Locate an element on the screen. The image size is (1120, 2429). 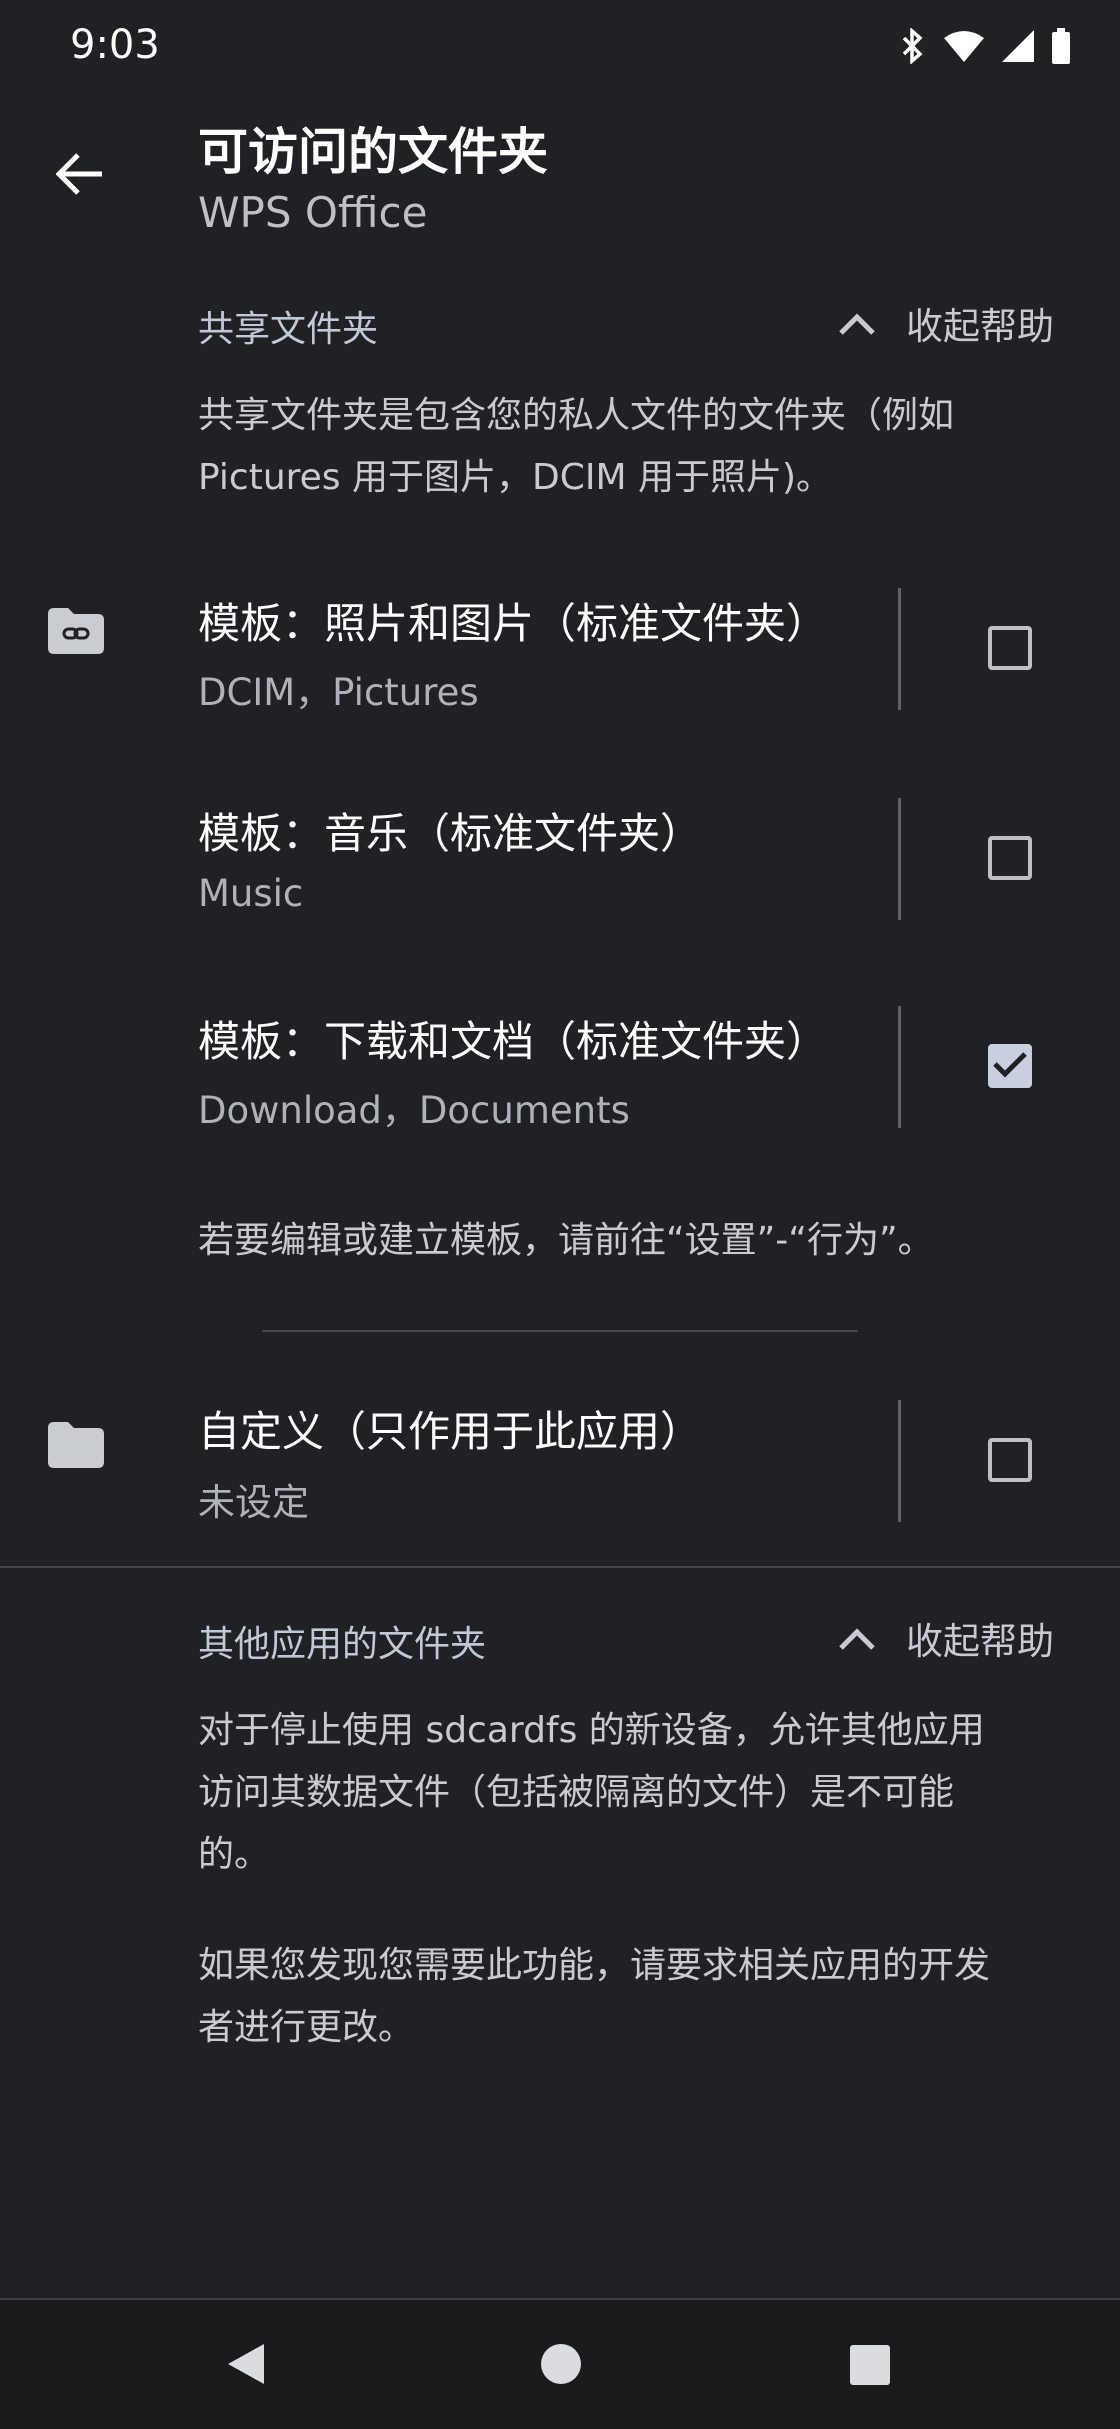
other-help-toggle: 收起帮助 is located at coordinates (946, 1638).